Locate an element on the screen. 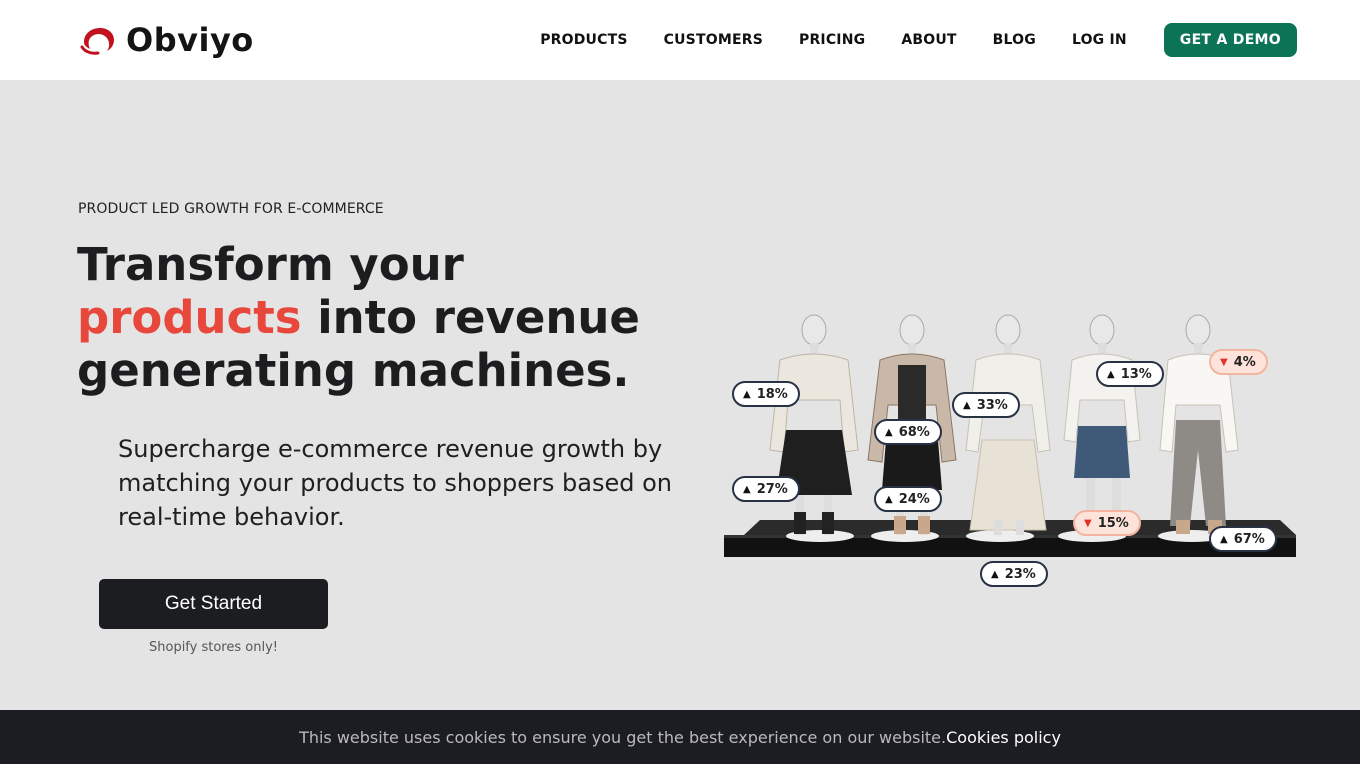 This screenshot has height=764, width=1360. metric-badge: ▲ 68% is located at coordinates (908, 432).